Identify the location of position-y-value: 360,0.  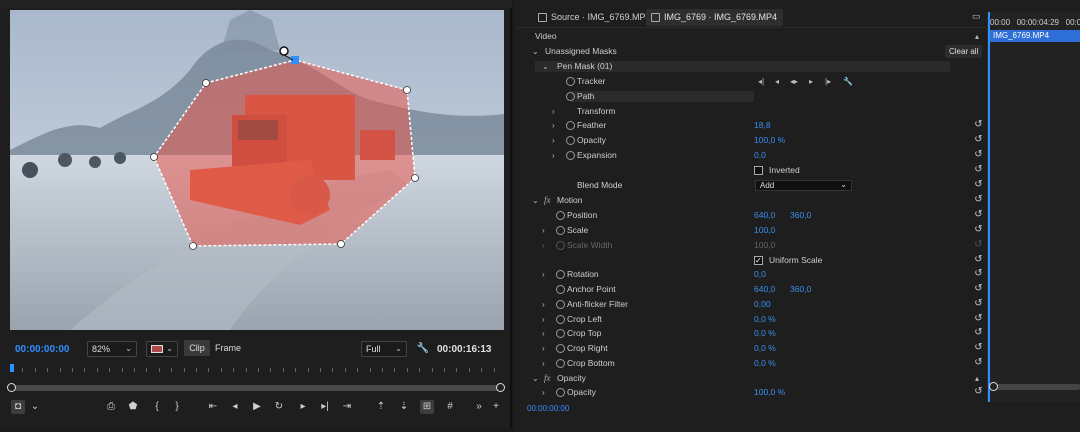
(800, 215).